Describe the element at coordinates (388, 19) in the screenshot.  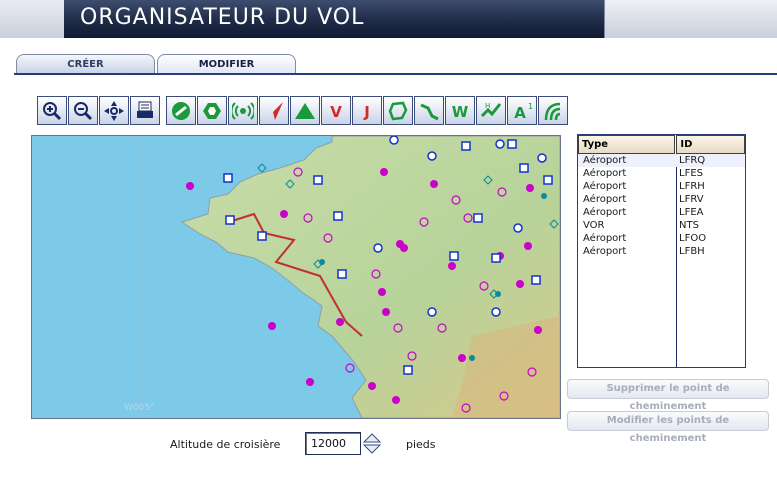
I see `title-bar: ORGANISATEUR DU VOL` at that location.